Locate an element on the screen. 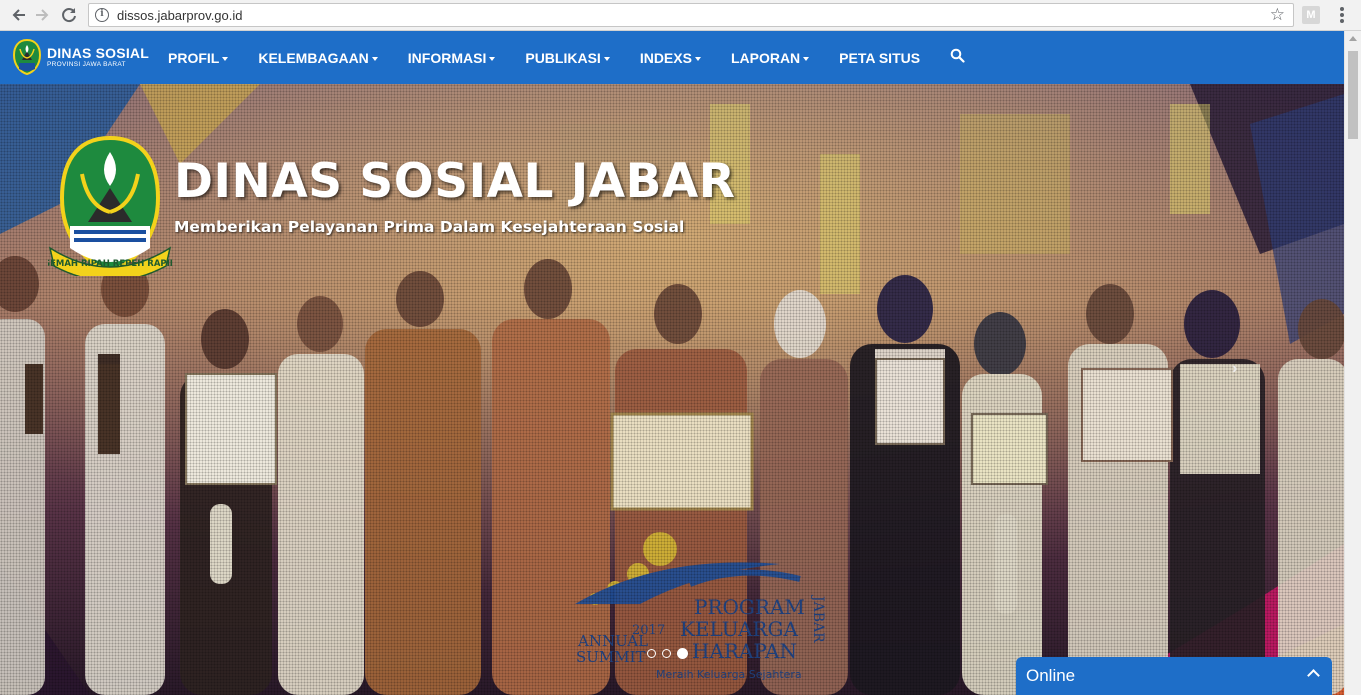 This screenshot has width=1361, height=695. watermark-event2: SUMMIT is located at coordinates (611, 657).